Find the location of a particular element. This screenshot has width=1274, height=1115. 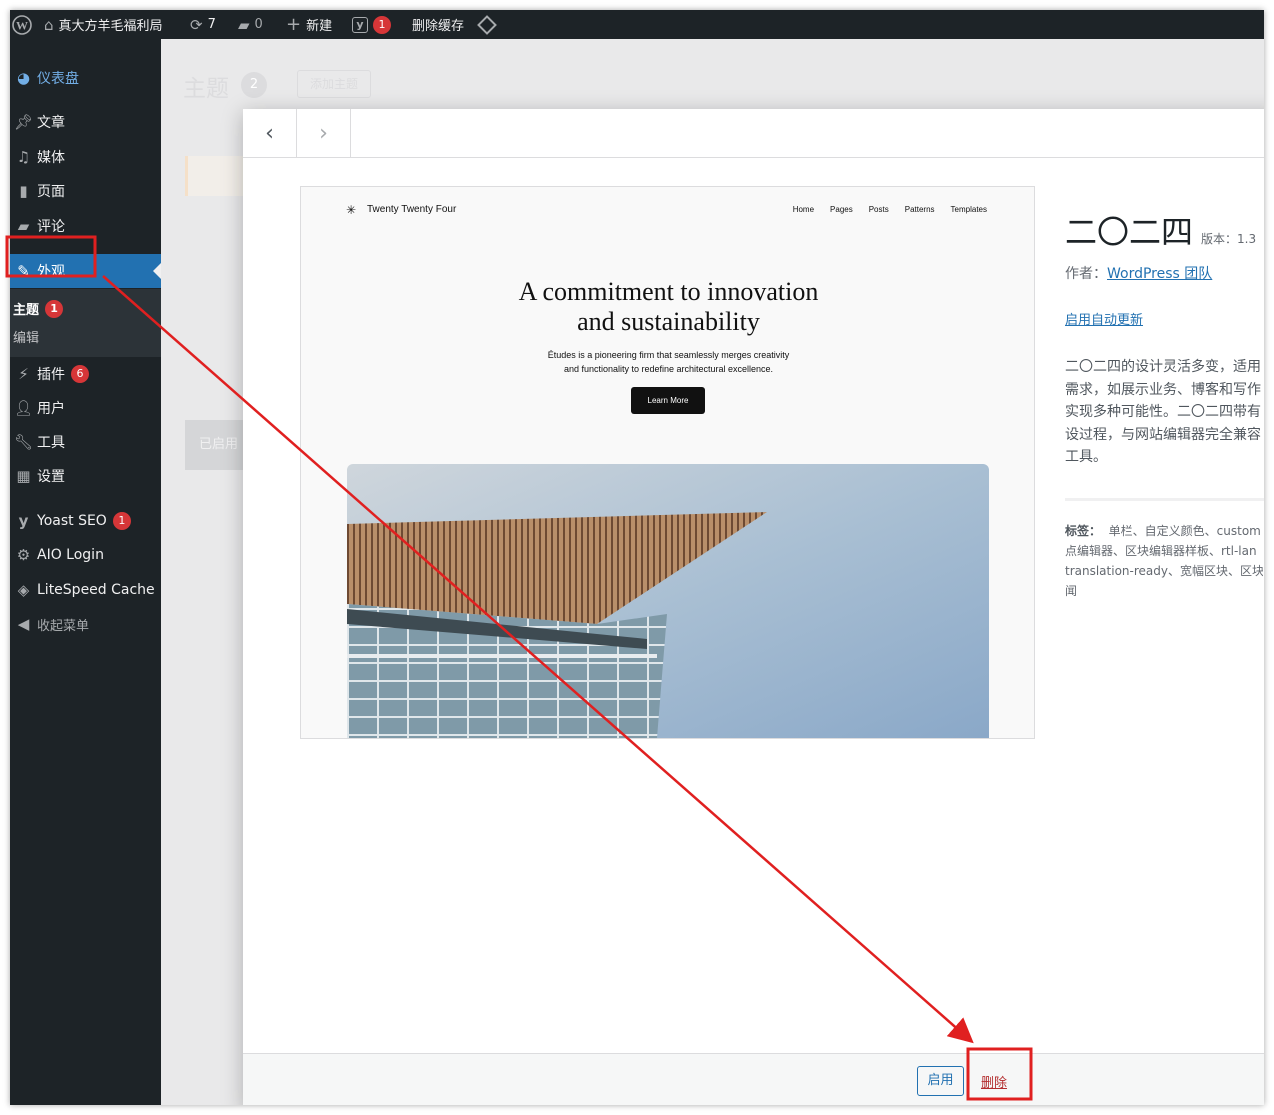

menu-comments: ▰ 评论 is located at coordinates (85, 226).